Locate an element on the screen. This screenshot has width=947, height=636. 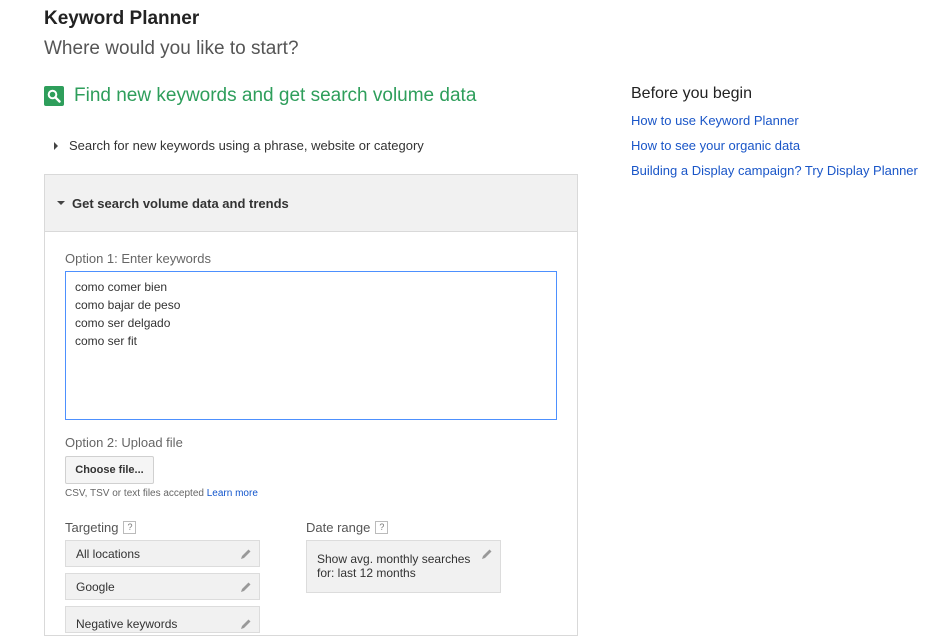
keyword-line: como ser fit is located at coordinates (106, 341).